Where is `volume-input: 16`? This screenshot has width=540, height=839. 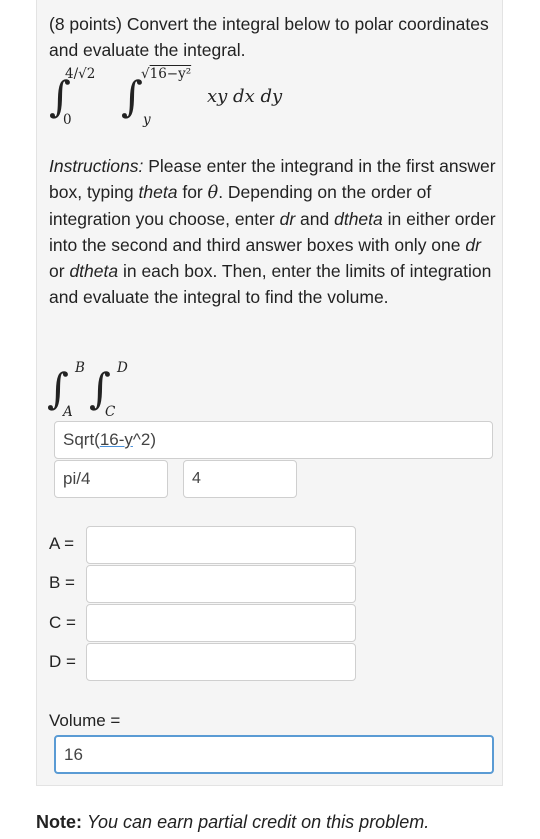
volume-input: 16 is located at coordinates (274, 754).